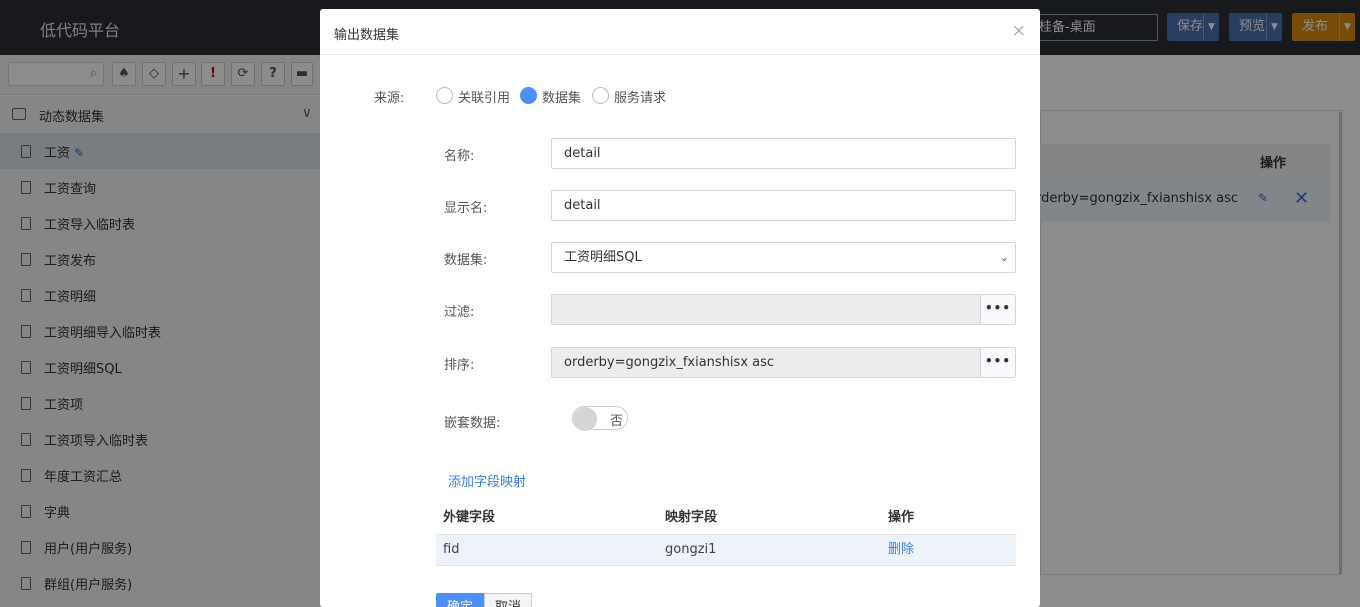 This screenshot has height=607, width=1360. What do you see at coordinates (466, 208) in the screenshot?
I see `display-name-label: 显示名:` at bounding box center [466, 208].